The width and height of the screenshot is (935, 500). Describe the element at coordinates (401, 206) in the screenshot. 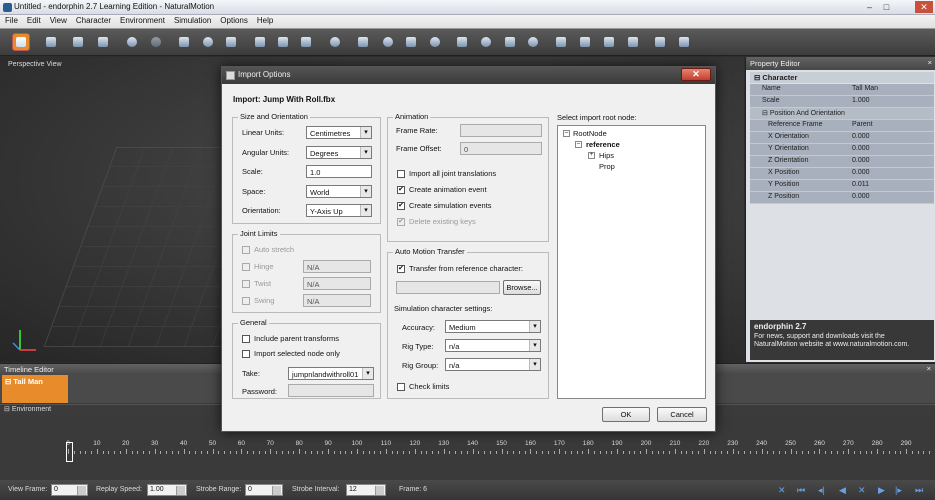

I see `create-simulation-events-checkbox: ✔` at that location.